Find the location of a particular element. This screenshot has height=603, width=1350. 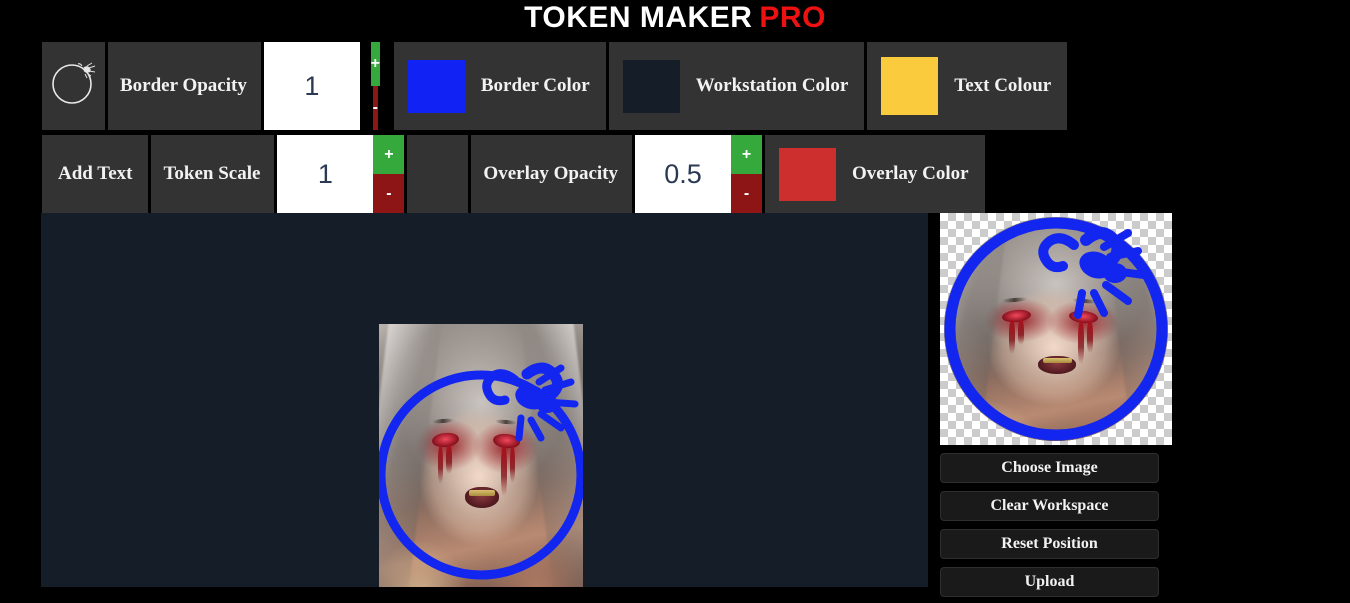

overlay-opacity-decrement-button: - is located at coordinates (746, 193).